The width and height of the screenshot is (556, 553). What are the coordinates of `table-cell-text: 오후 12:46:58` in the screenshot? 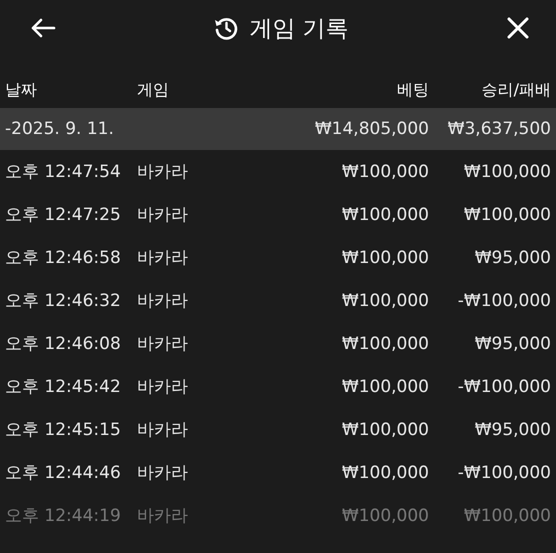 It's located at (63, 258).